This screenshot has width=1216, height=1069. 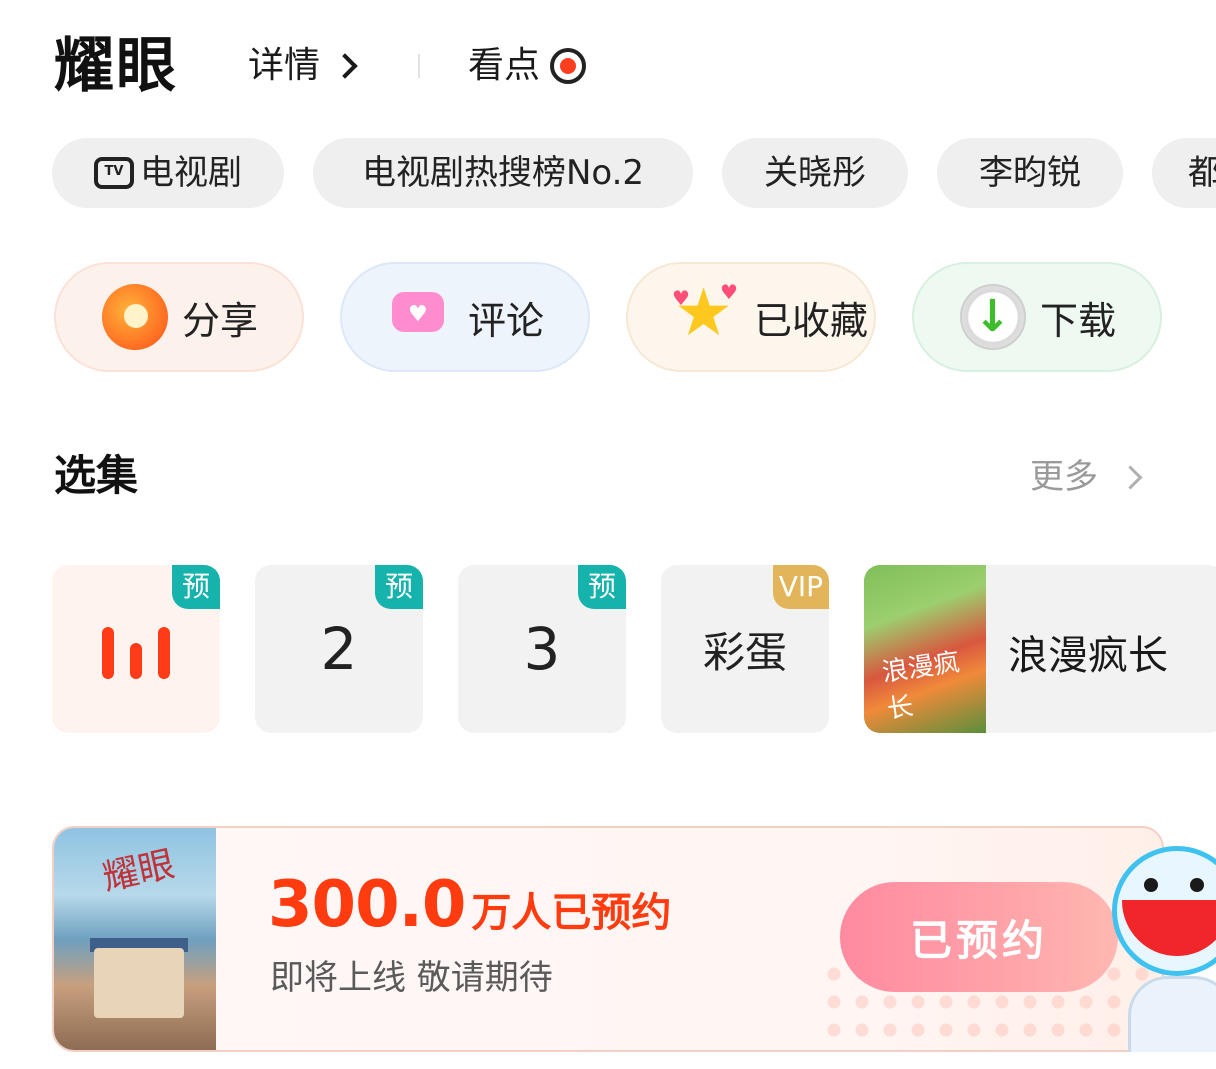 What do you see at coordinates (96, 475) in the screenshot?
I see `episodes-title: 选集` at bounding box center [96, 475].